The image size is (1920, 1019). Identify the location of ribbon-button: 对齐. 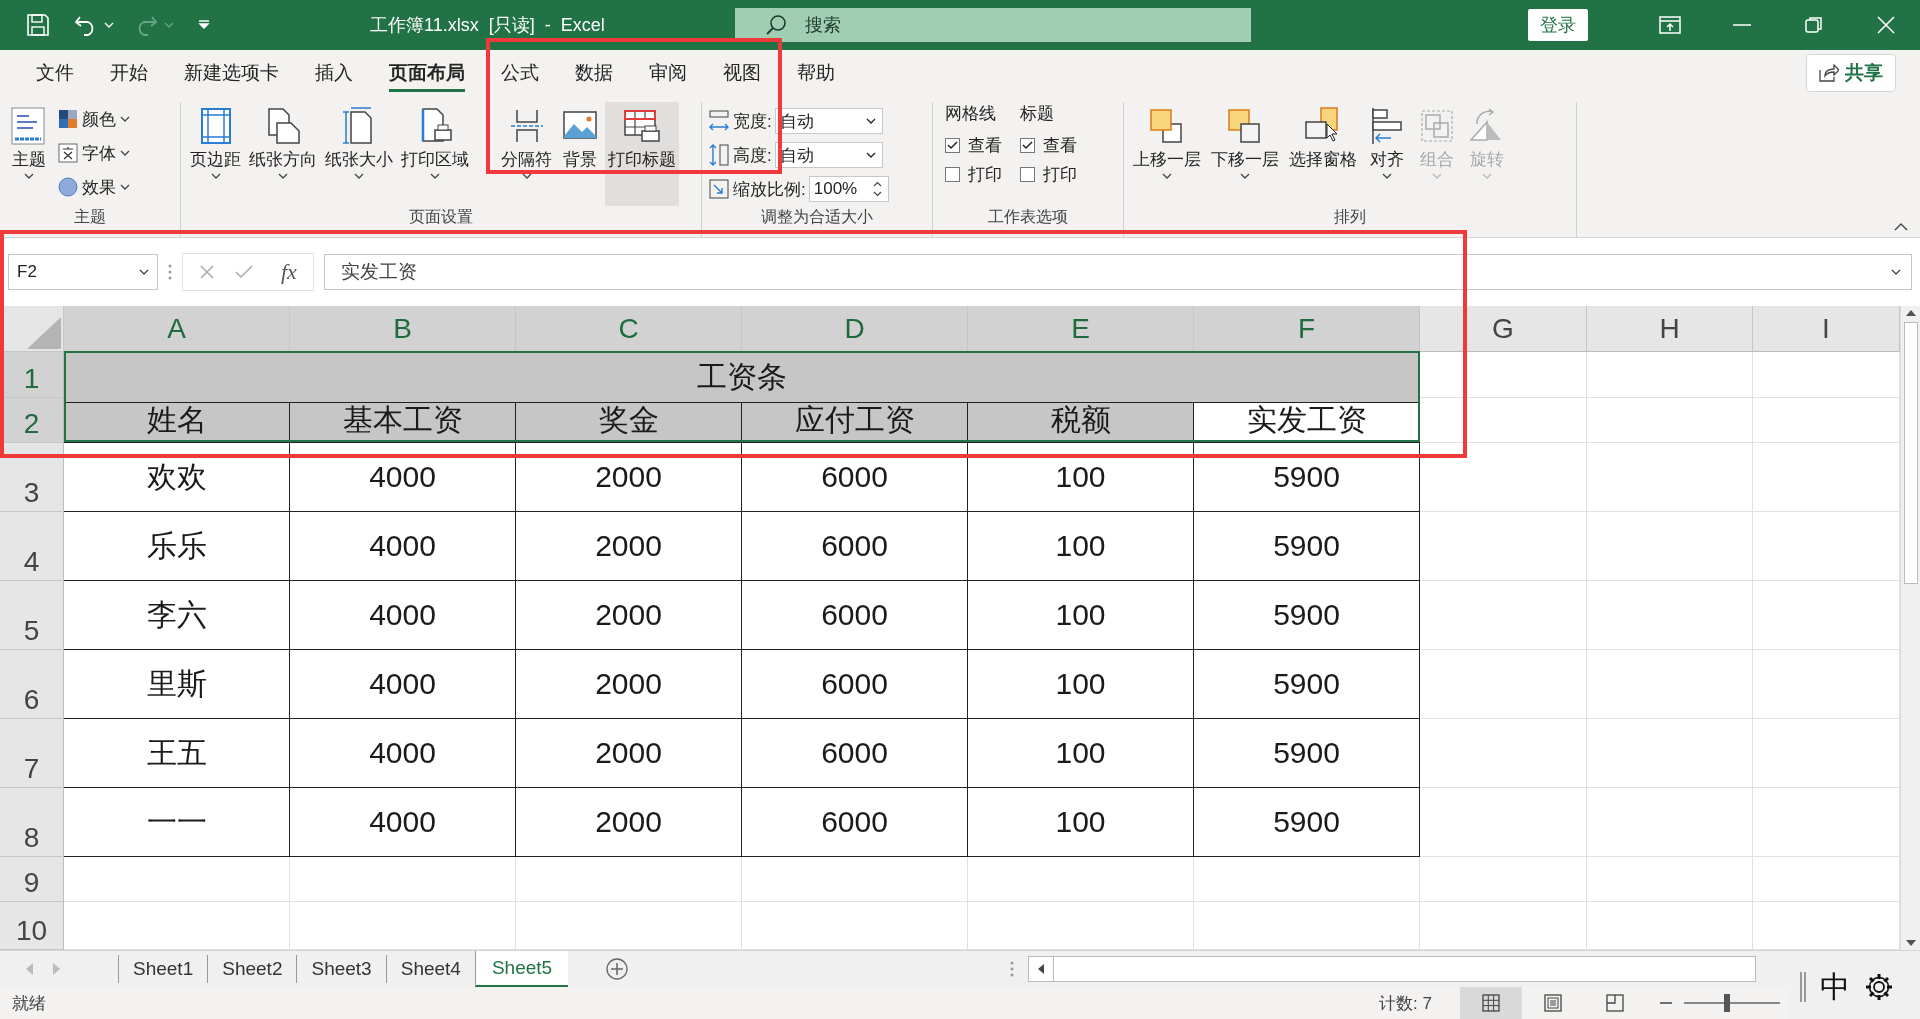
(1387, 154).